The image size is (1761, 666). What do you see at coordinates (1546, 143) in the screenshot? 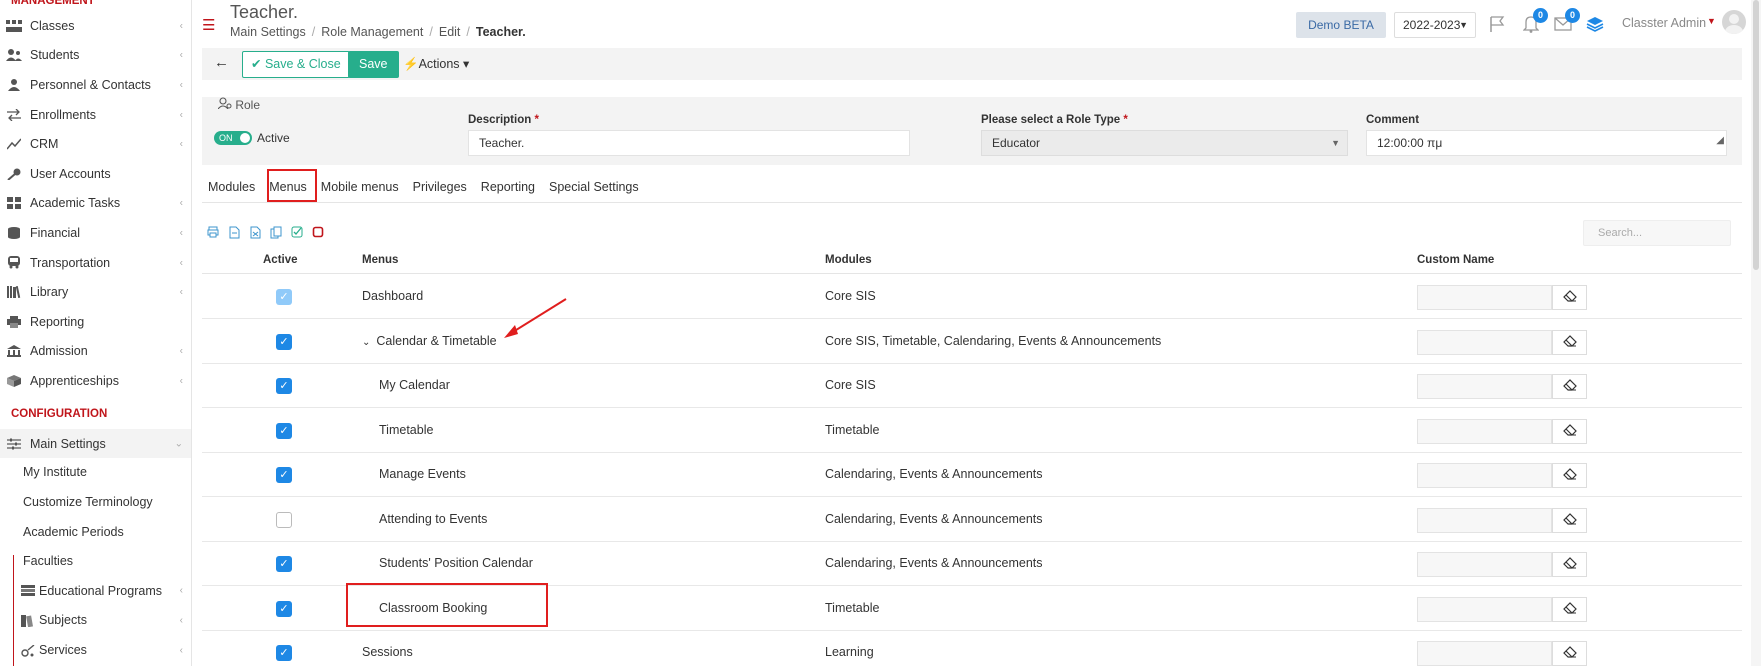
I see `comment-textarea: 12:00:00 πμ ◢` at bounding box center [1546, 143].